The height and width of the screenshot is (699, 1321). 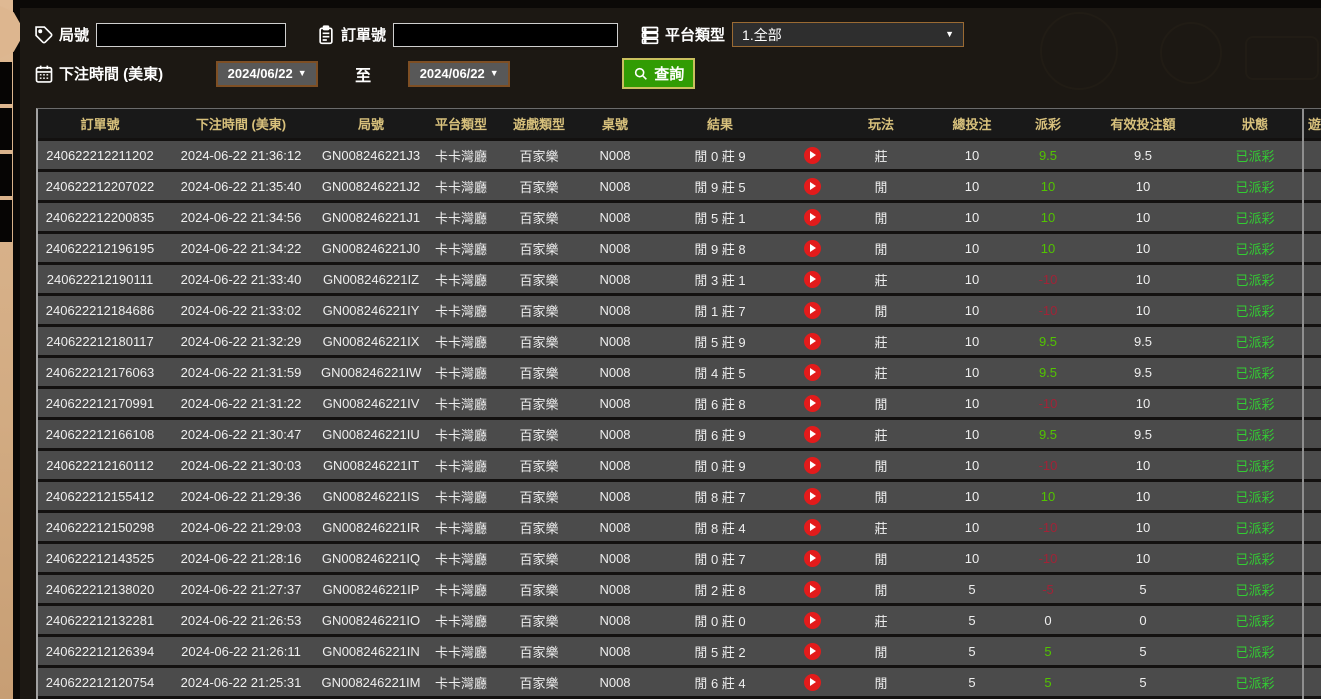 I want to click on header-game-type: 遊戲類型, so click(x=539, y=123).